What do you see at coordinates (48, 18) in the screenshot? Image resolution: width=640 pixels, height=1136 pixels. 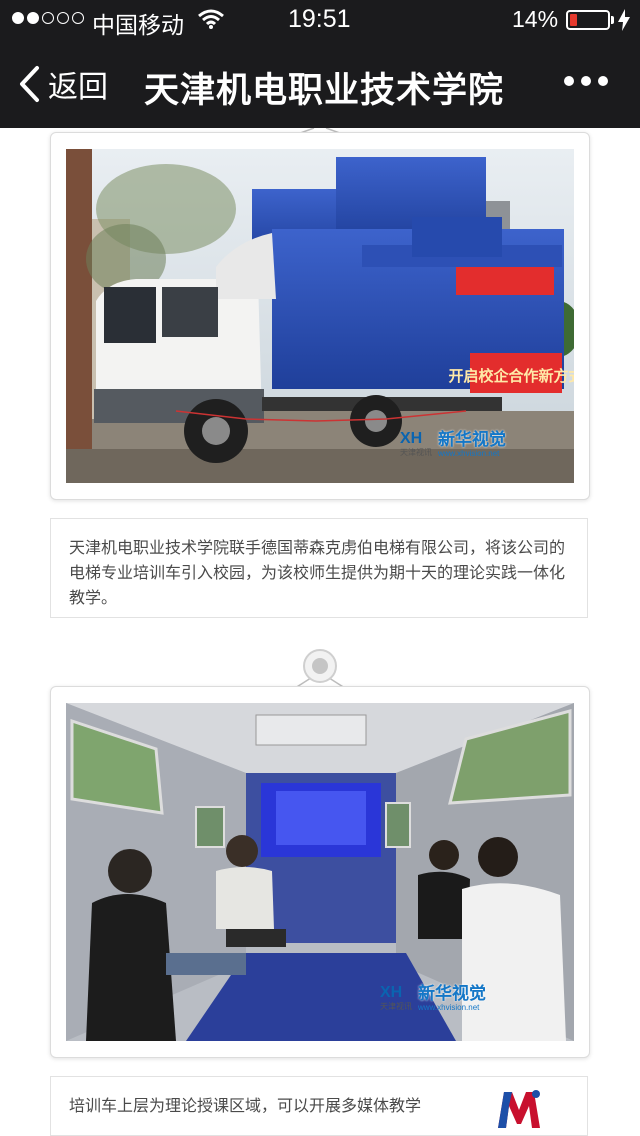 I see `signal-strength-icon` at bounding box center [48, 18].